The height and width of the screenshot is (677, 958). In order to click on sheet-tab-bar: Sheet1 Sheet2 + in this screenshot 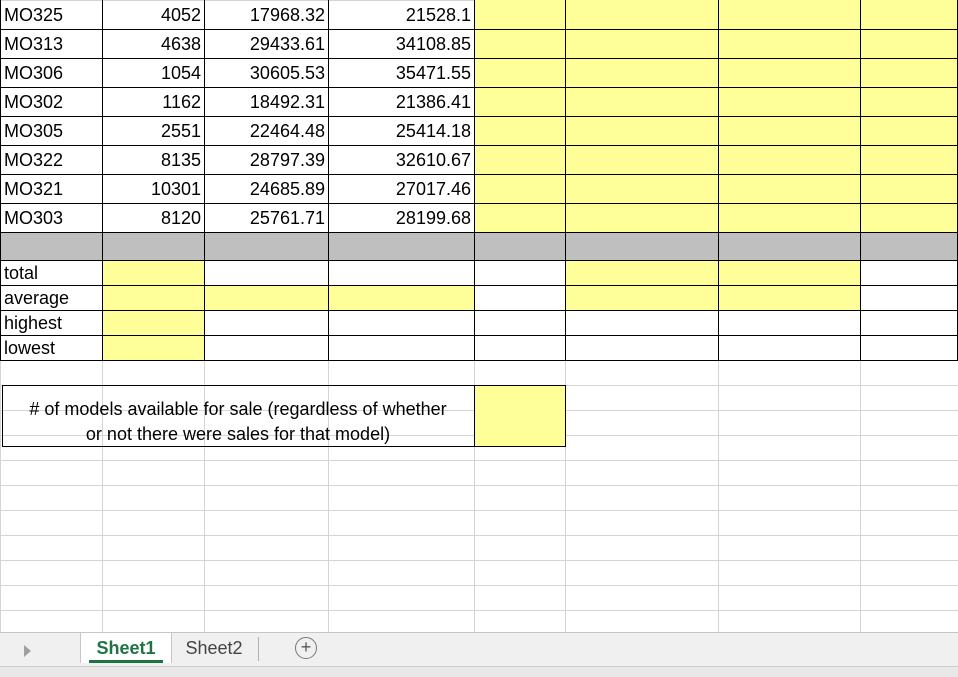, I will do `click(479, 649)`.